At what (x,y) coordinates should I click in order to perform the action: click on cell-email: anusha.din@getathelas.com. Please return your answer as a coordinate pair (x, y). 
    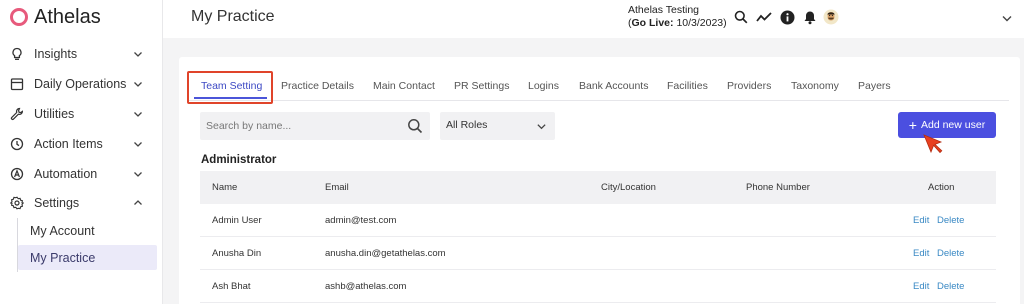
    Looking at the image, I should click on (385, 253).